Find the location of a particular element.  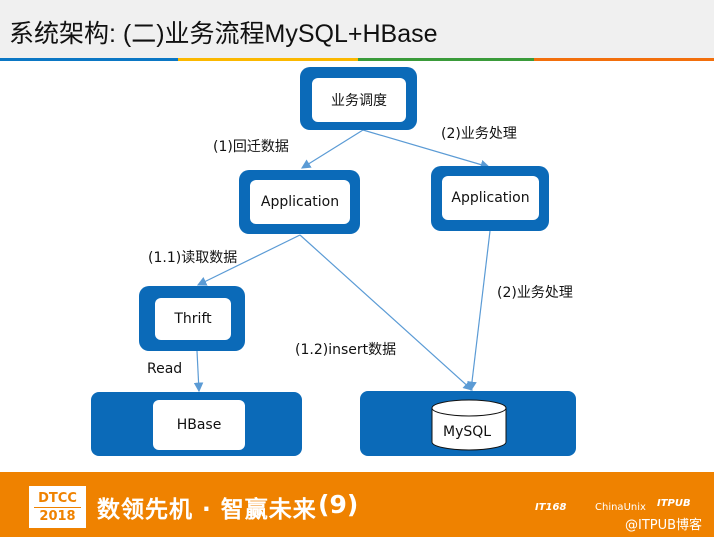

edge-label-insert-data: (1.2)insert数据 is located at coordinates (346, 350).